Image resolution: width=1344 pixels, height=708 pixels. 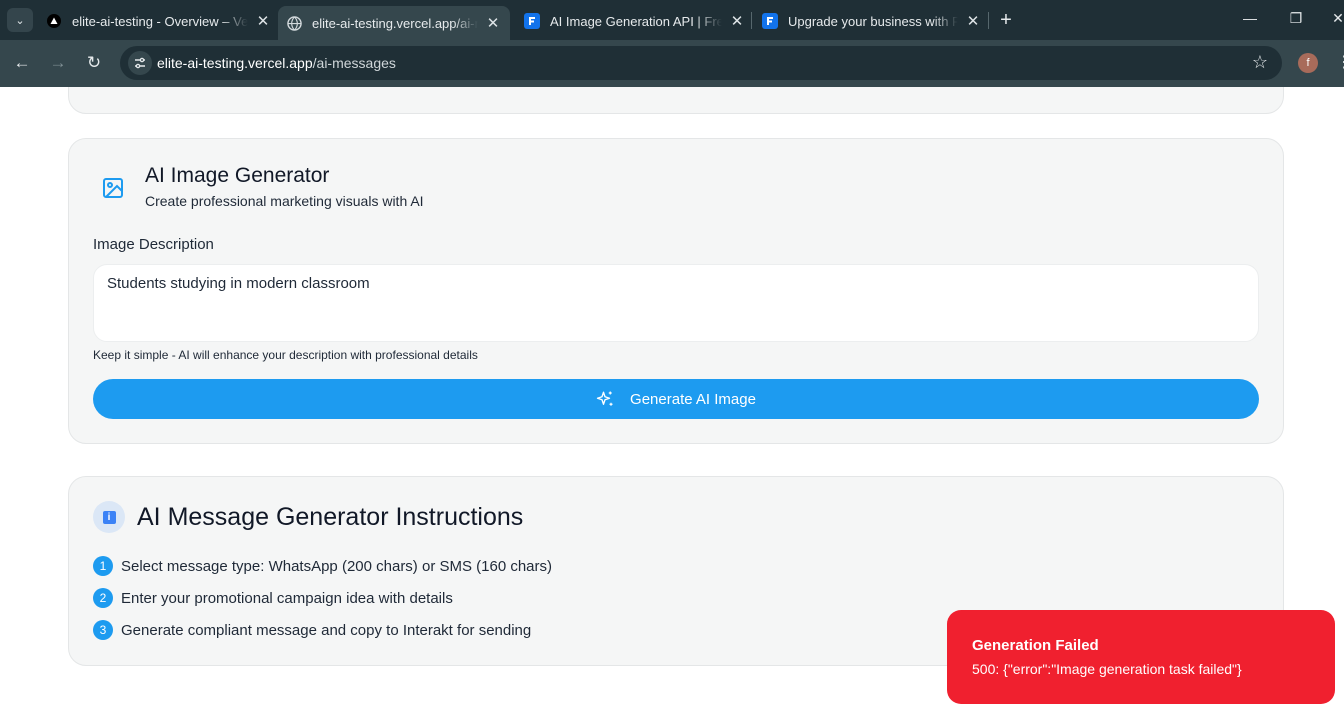 I want to click on tab-title: elite-ai-testing.vercel.app/ai-messages, so click(x=395, y=23).